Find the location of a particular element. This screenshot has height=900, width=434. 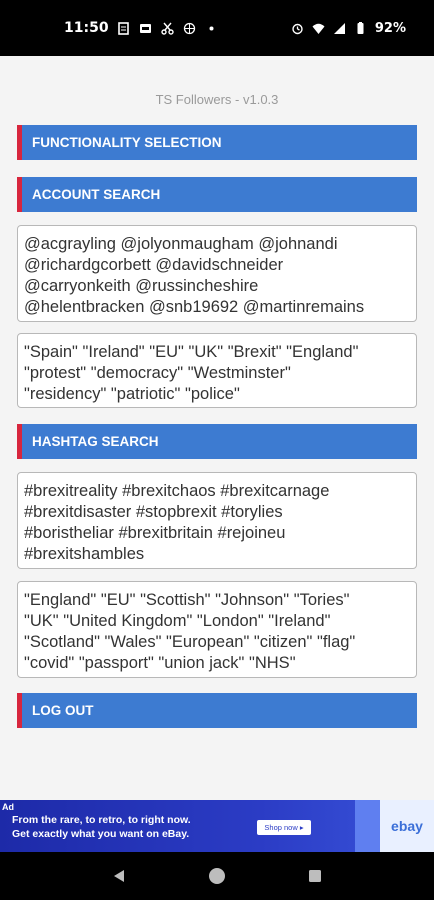

ad-decoration is located at coordinates (367, 826).